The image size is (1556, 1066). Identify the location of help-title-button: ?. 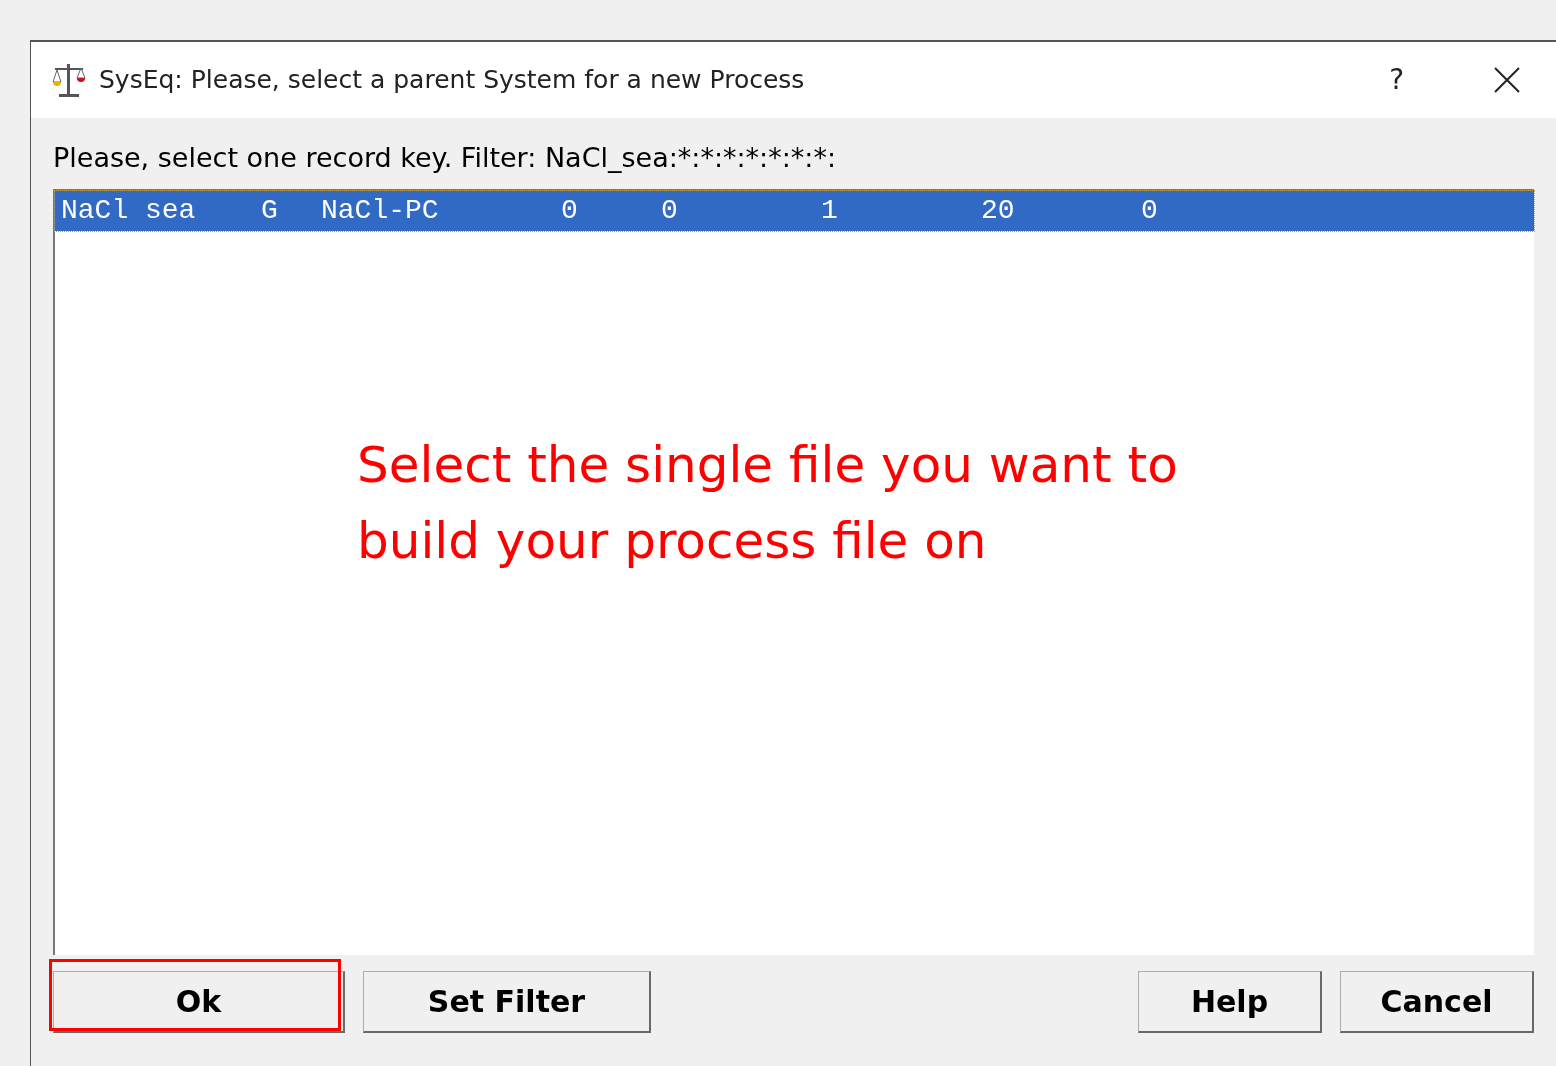
(1396, 80).